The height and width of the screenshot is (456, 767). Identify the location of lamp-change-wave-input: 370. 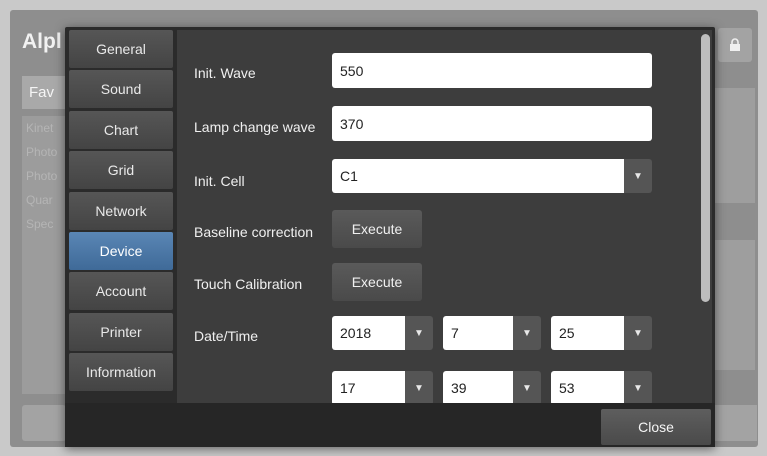
(492, 123).